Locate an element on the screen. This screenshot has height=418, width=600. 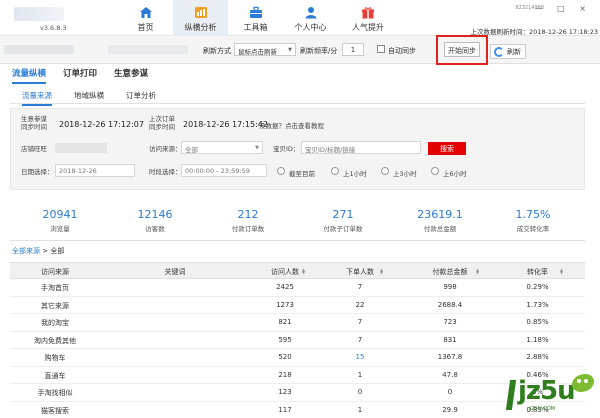
stat-visitors: 12146 访客数 is located at coordinates (155, 220).